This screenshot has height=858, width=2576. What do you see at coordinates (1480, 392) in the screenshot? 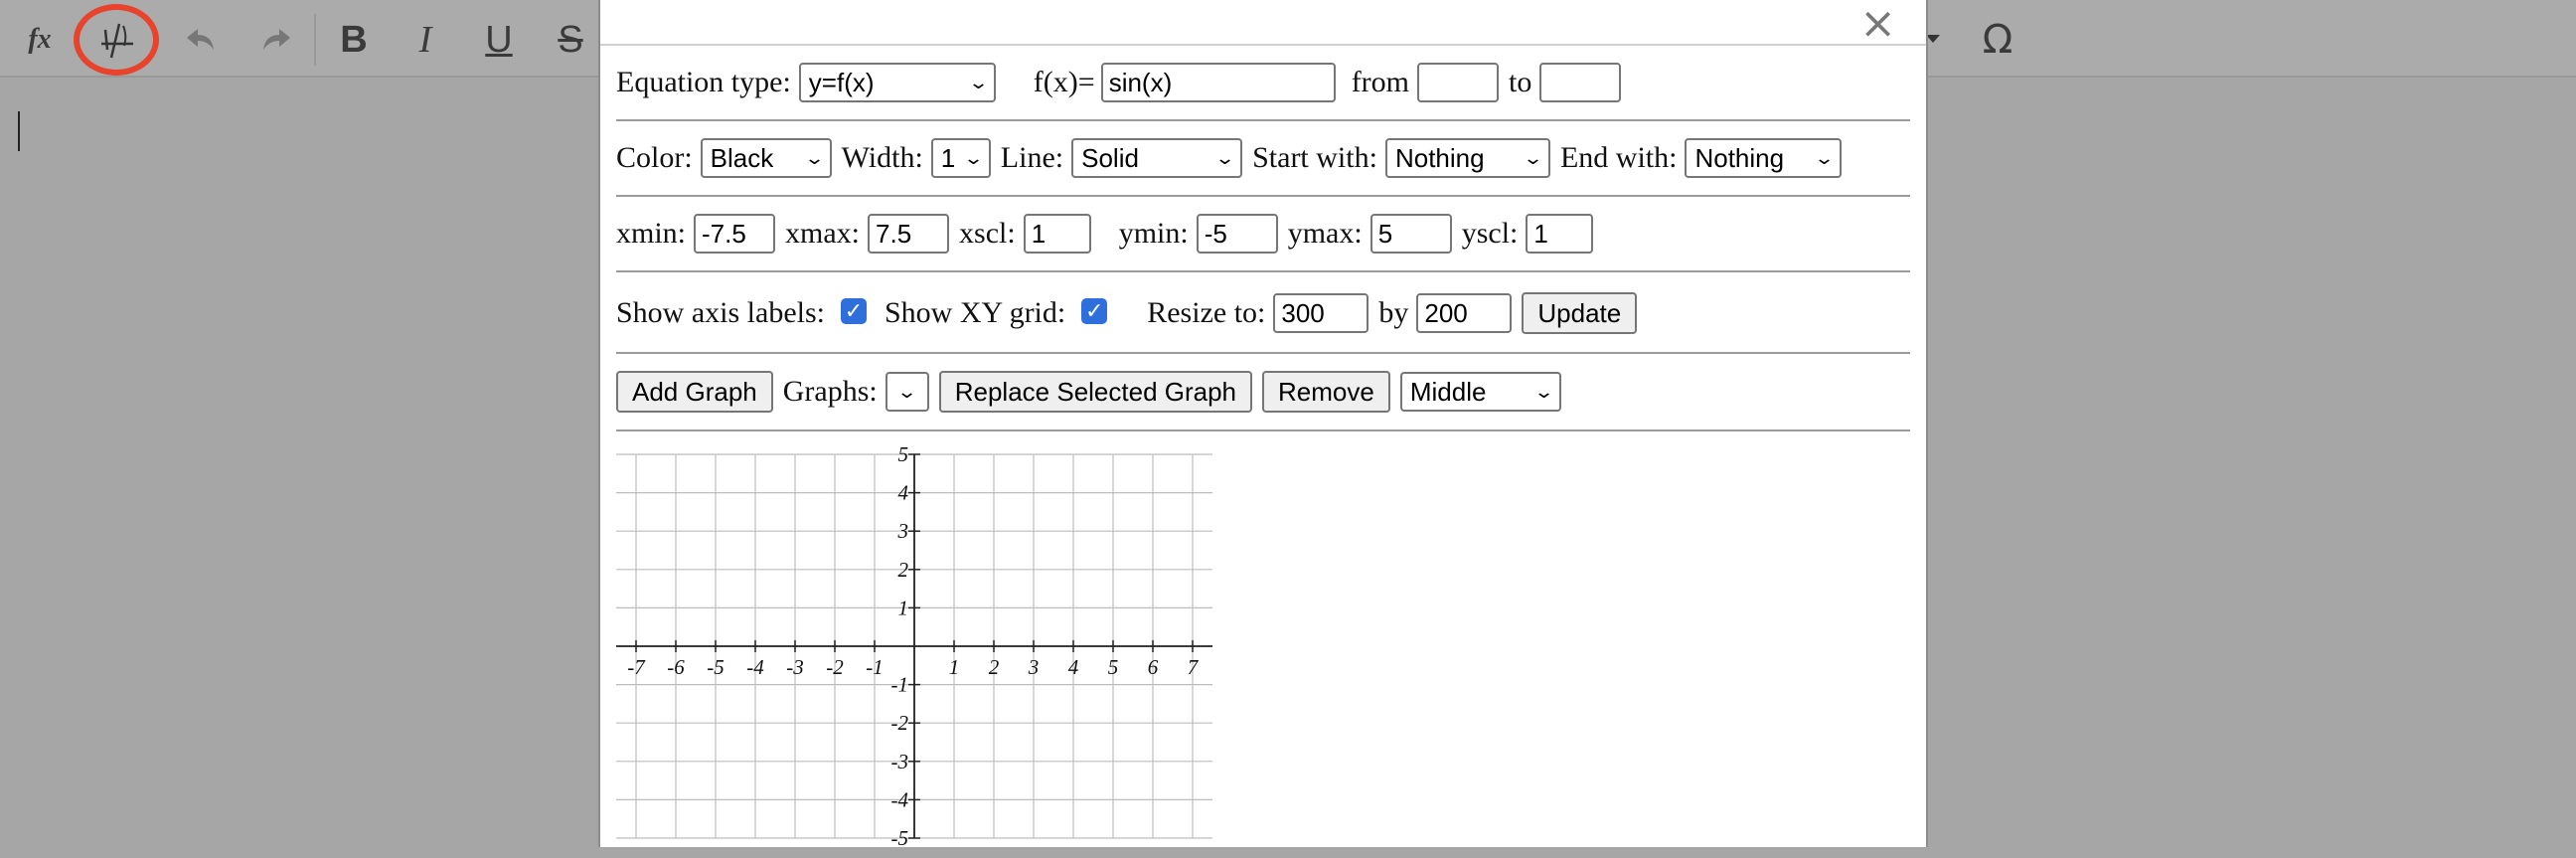
I see `alignment-select: Middle ⌄` at bounding box center [1480, 392].